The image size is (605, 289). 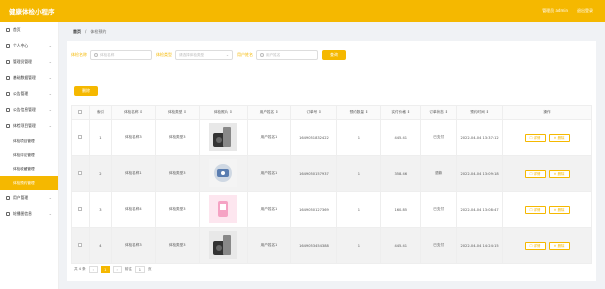 I want to click on pagination: 共 4 条 ‹ 1 › 前往 1 页, so click(x=113, y=269).